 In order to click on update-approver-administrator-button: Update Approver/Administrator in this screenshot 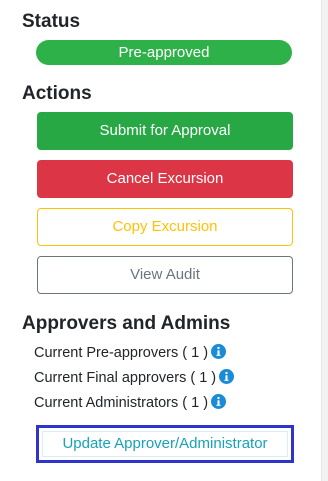, I will do `click(165, 444)`.